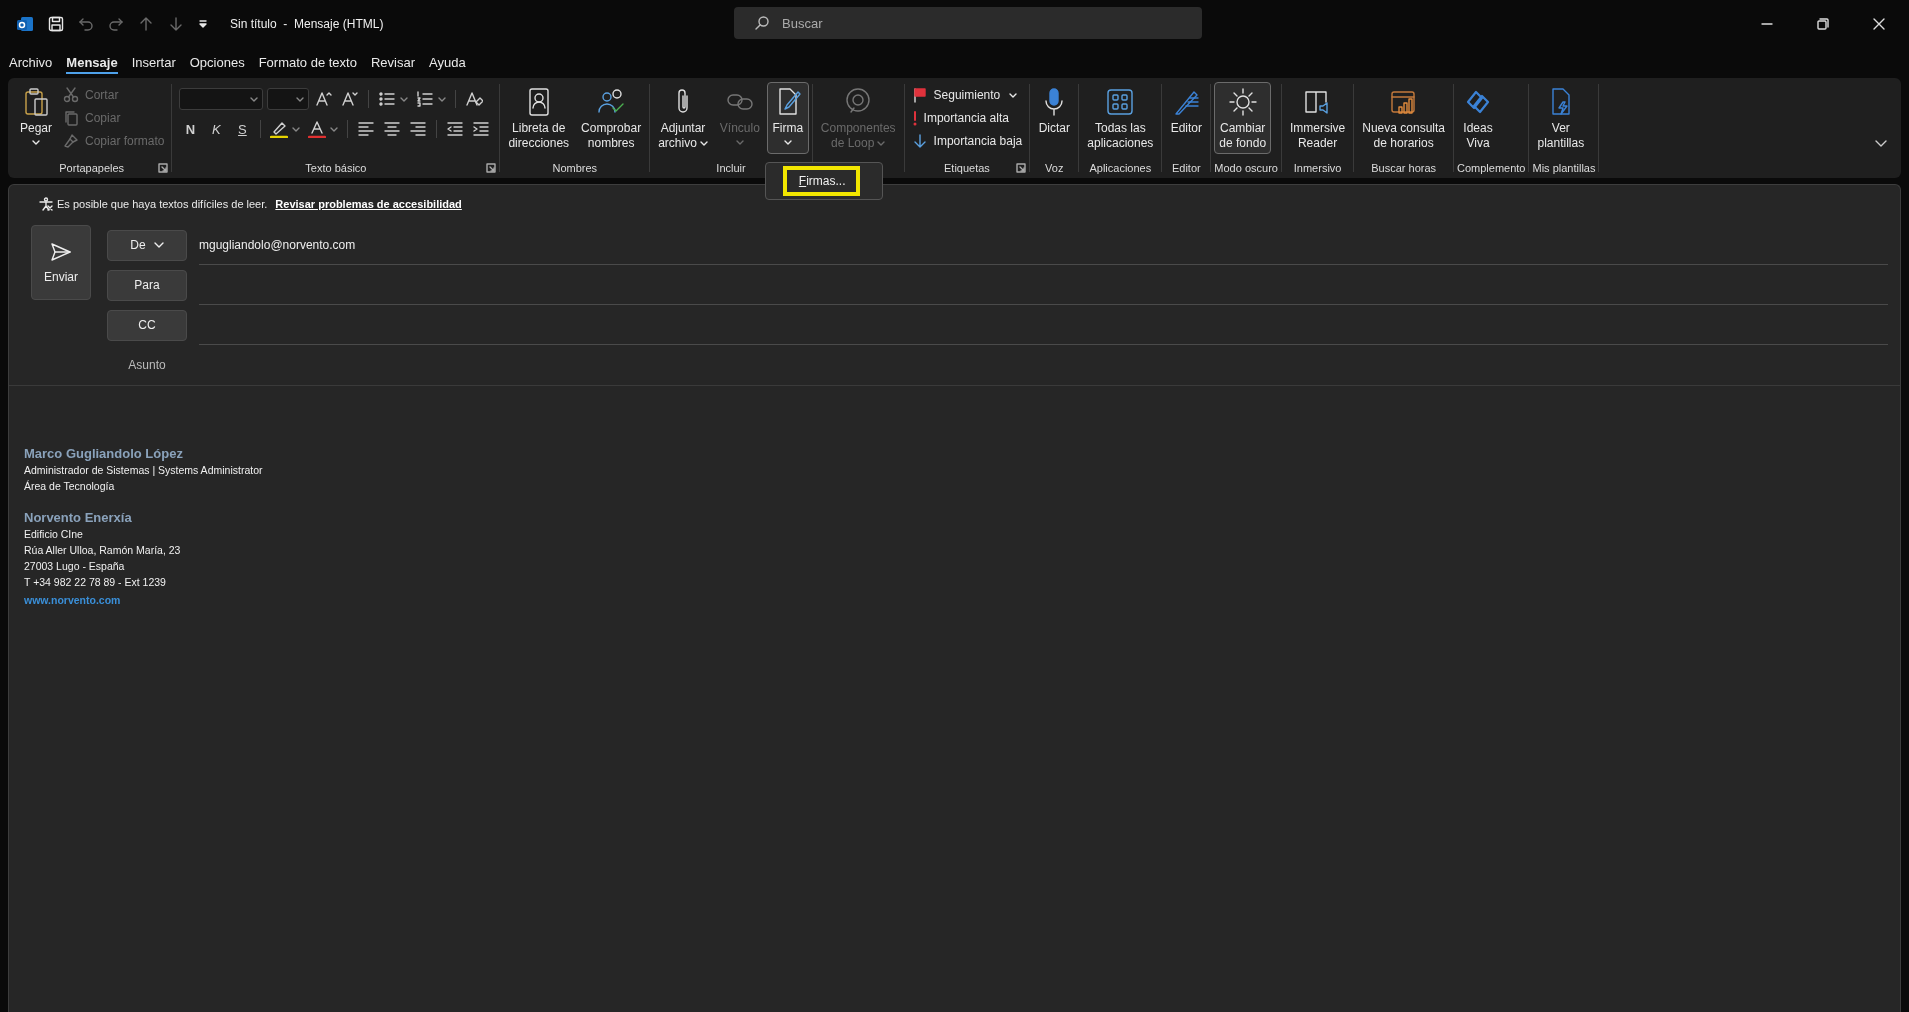  What do you see at coordinates (919, 95) in the screenshot?
I see `flag-icon` at bounding box center [919, 95].